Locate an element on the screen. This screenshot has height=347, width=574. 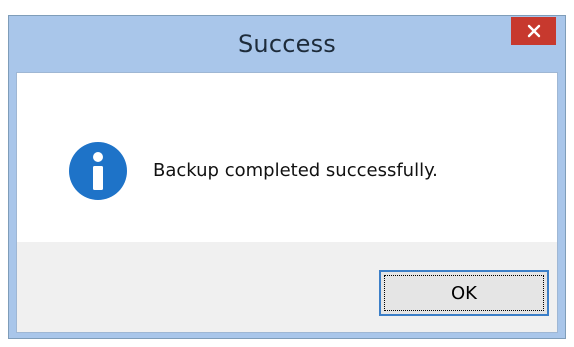
window-title: Success is located at coordinates (286, 44).